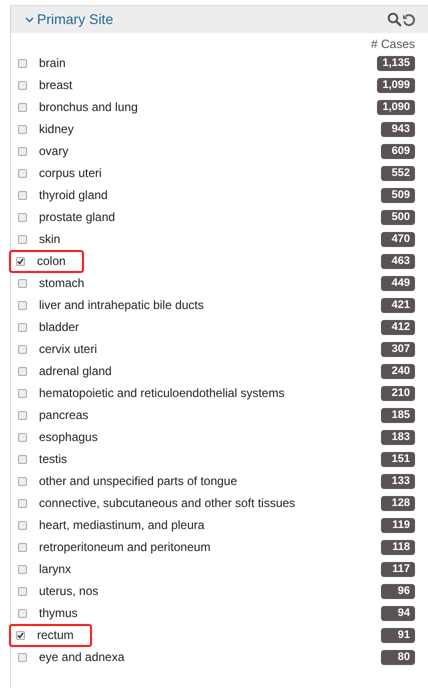 Image resolution: width=428 pixels, height=688 pixels. Describe the element at coordinates (44, 613) in the screenshot. I see `facet-option: thymus` at that location.